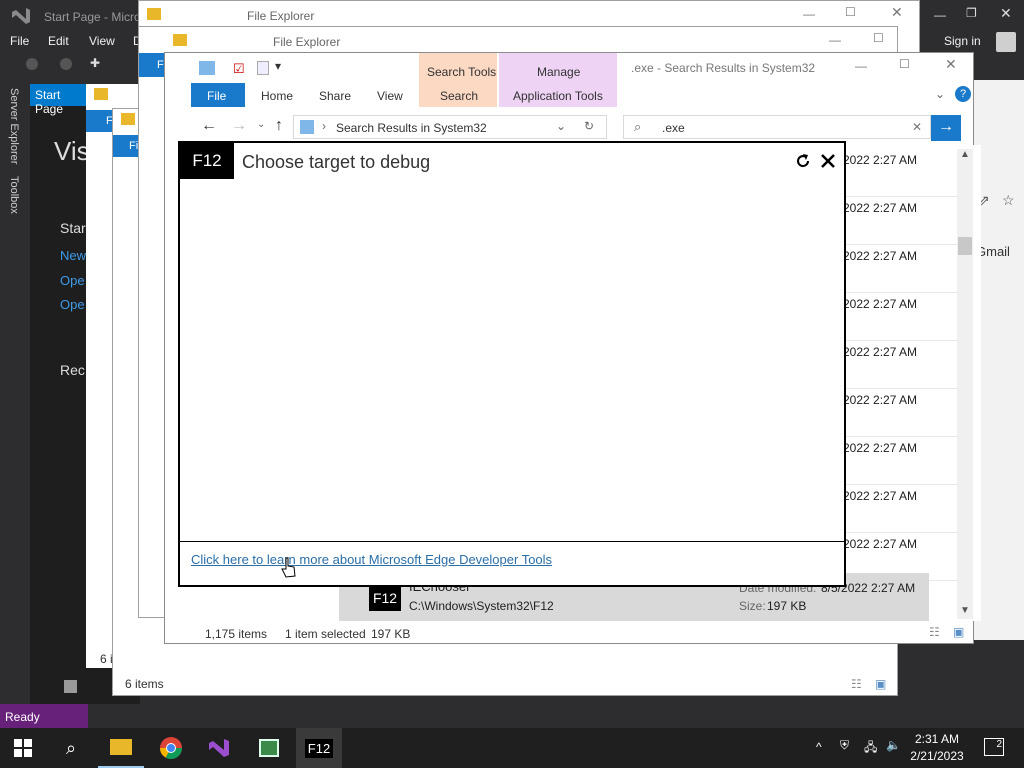 This screenshot has height=768, width=1024. What do you see at coordinates (73, 255) in the screenshot?
I see `new-project-link: New` at bounding box center [73, 255].